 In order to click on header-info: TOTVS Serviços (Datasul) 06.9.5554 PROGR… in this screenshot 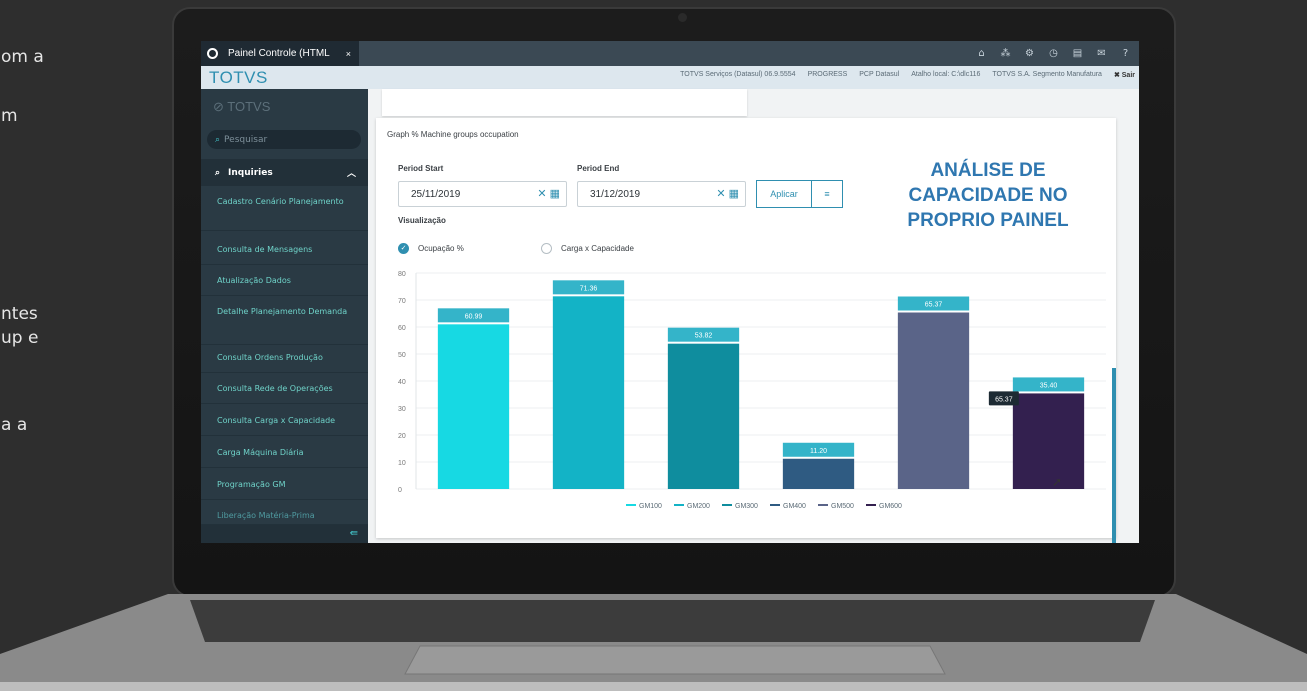, I will do `click(907, 75)`.